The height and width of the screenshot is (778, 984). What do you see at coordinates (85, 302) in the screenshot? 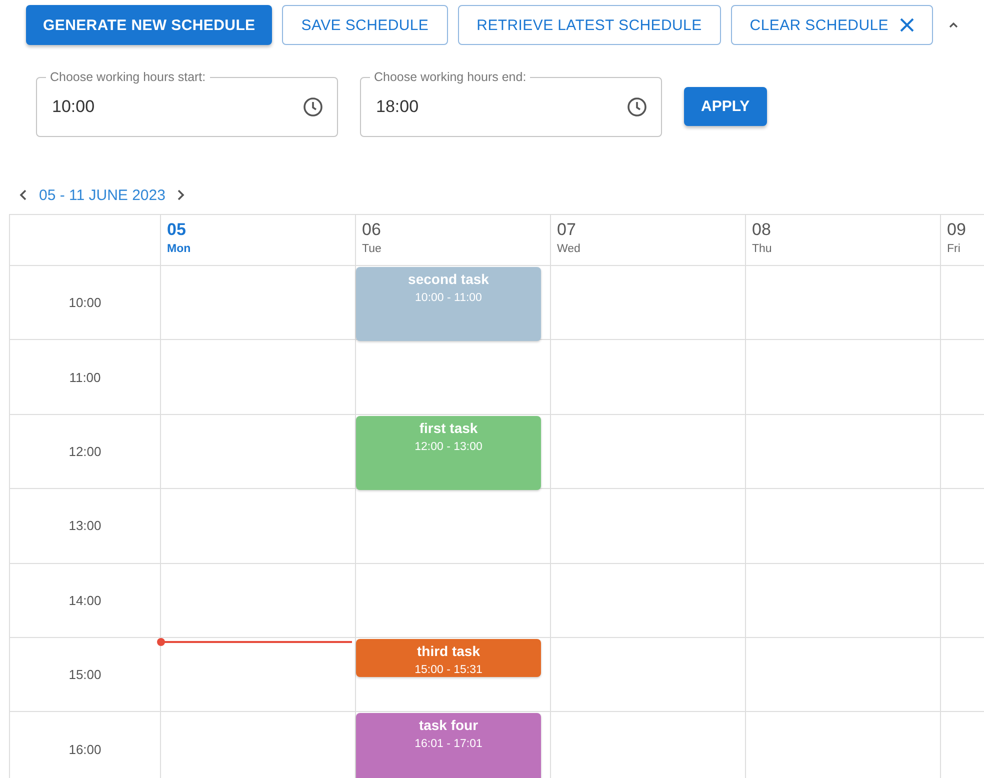
I see `time-label: 10:00` at bounding box center [85, 302].